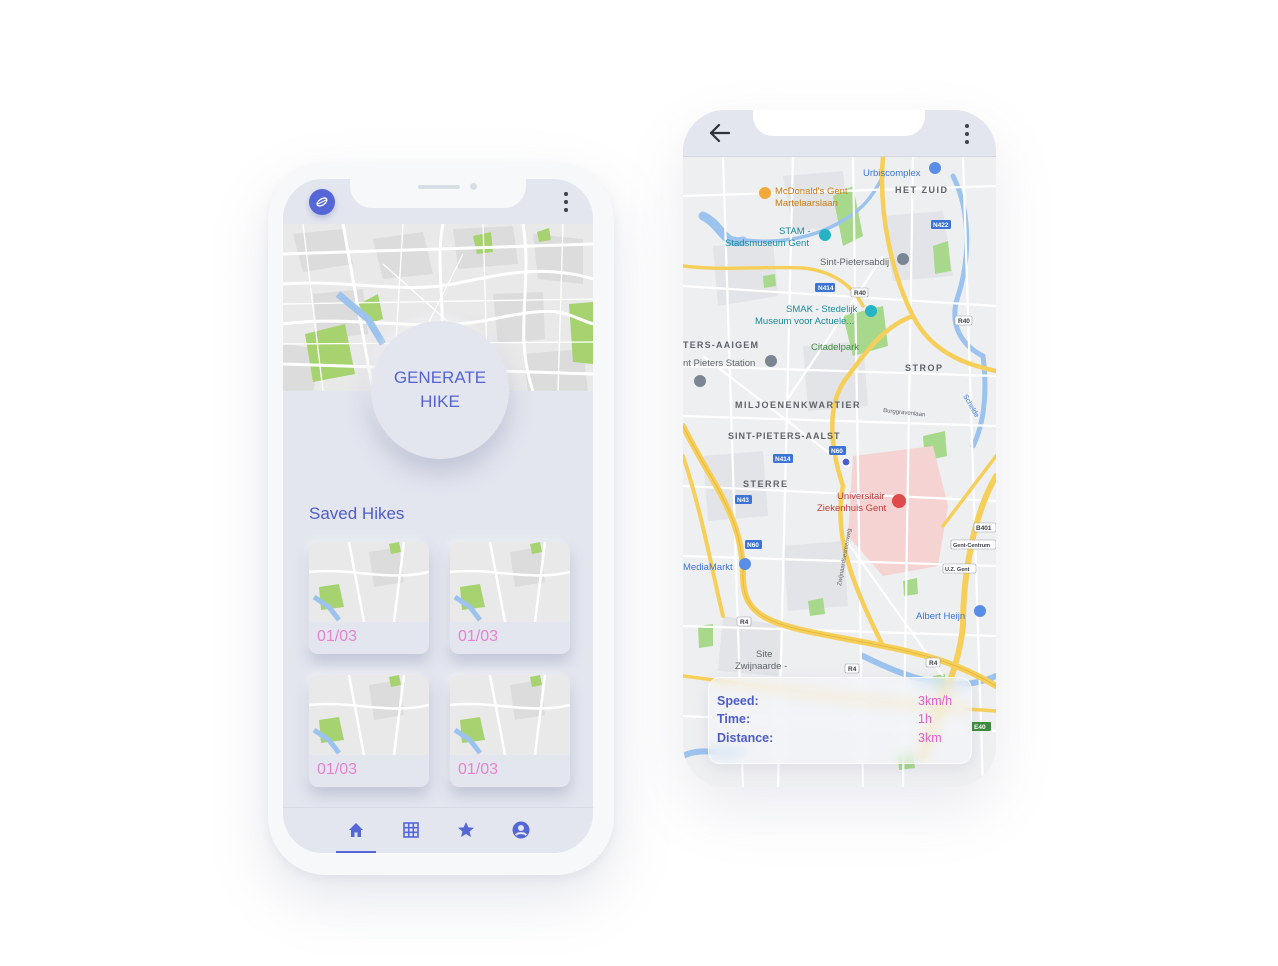 This screenshot has height=966, width=1278. Describe the element at coordinates (440, 401) in the screenshot. I see `generate-hike-label-line2: HIKE` at that location.